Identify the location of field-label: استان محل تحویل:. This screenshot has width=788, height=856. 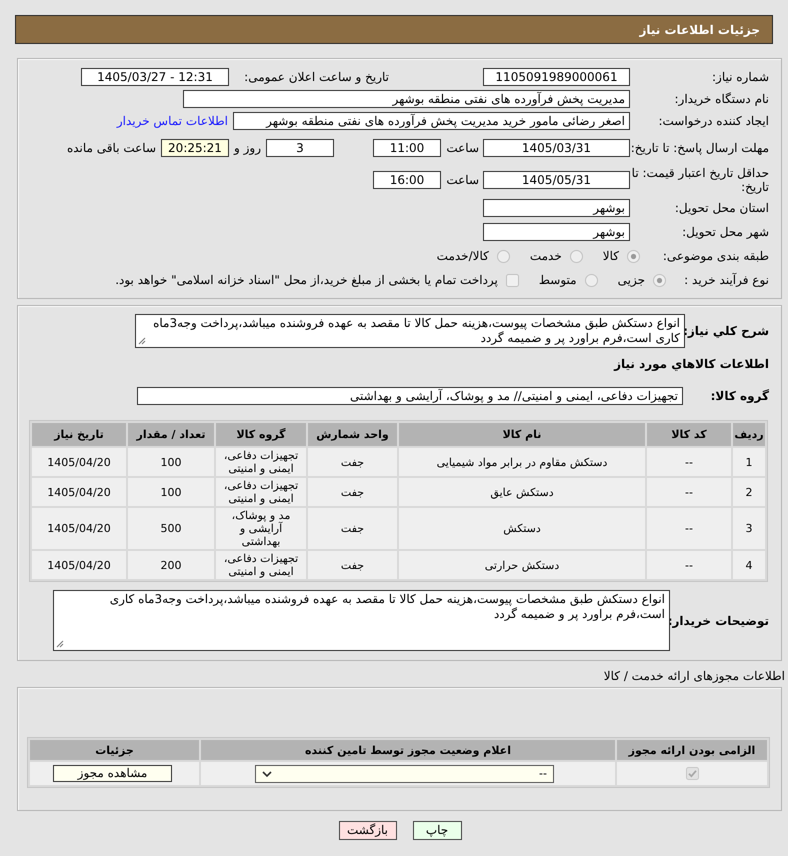
(721, 208).